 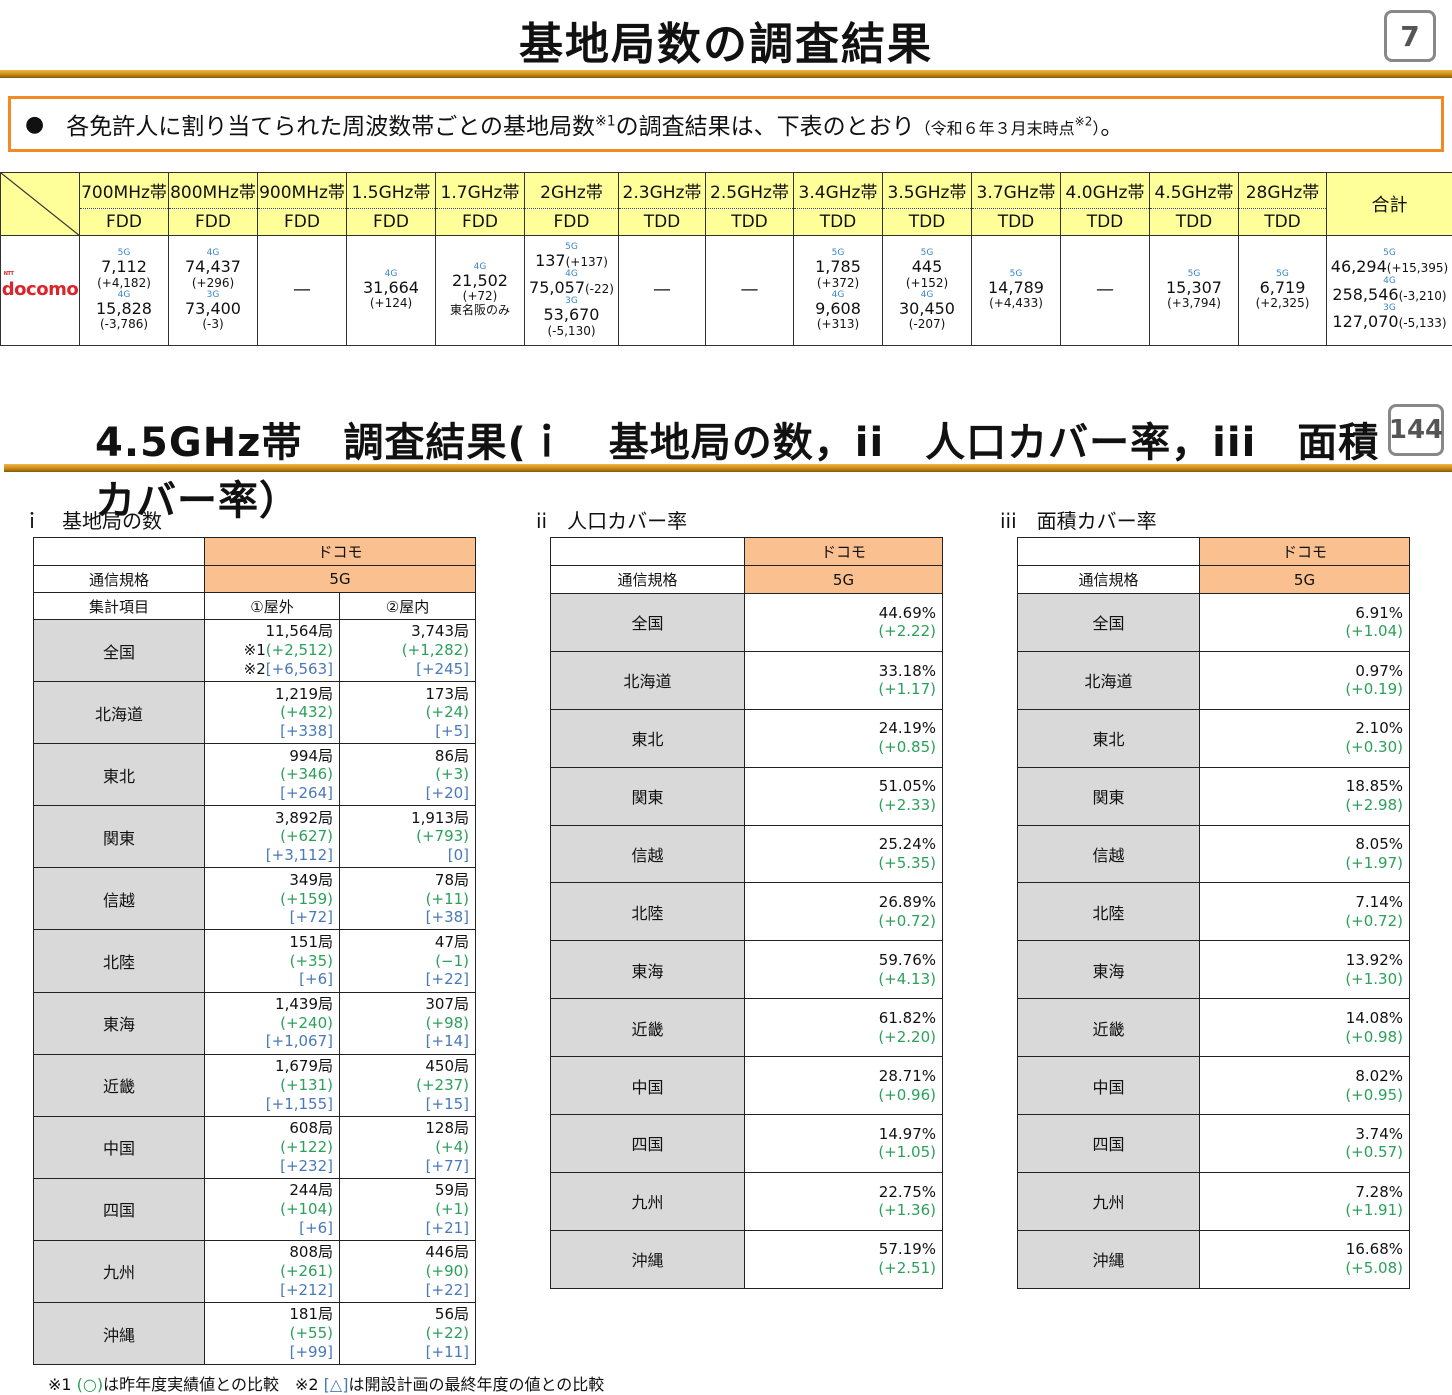 I want to click on count-cell-b37: 5G 14,789 (+4,433), so click(x=1016, y=290).